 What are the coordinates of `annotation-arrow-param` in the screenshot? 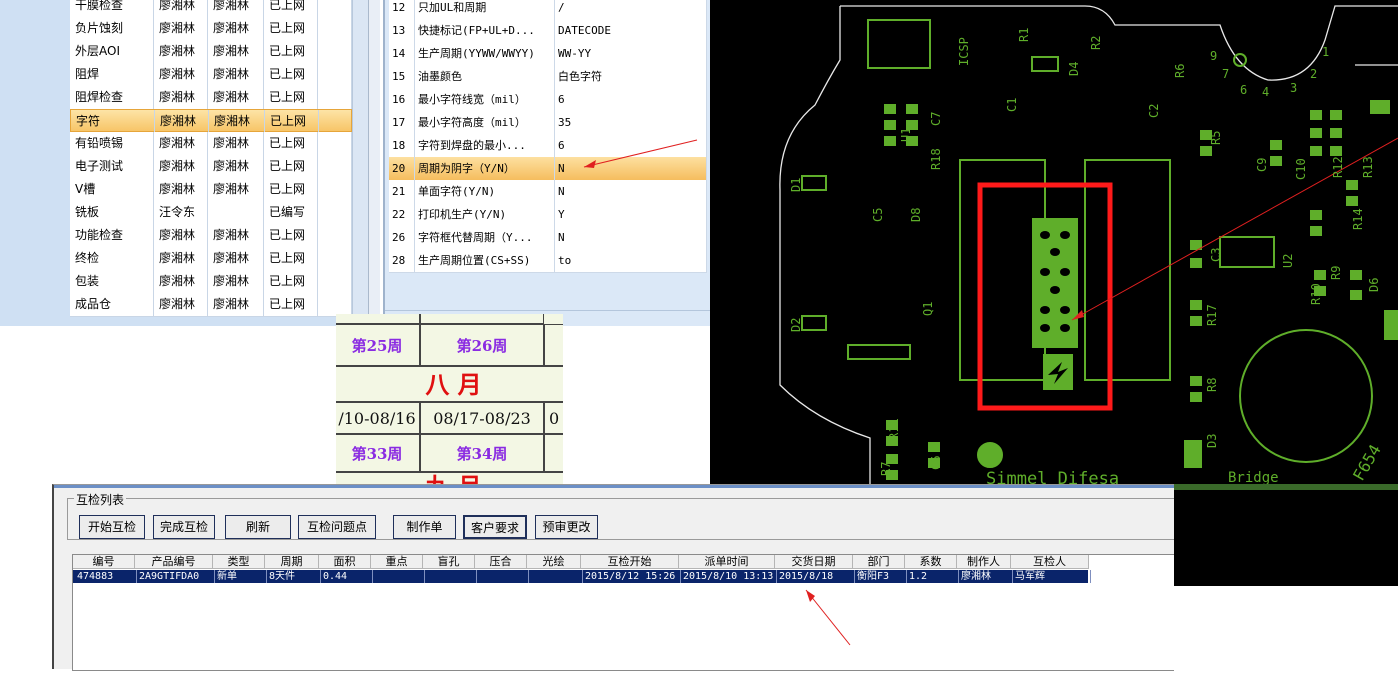 It's located at (640, 153).